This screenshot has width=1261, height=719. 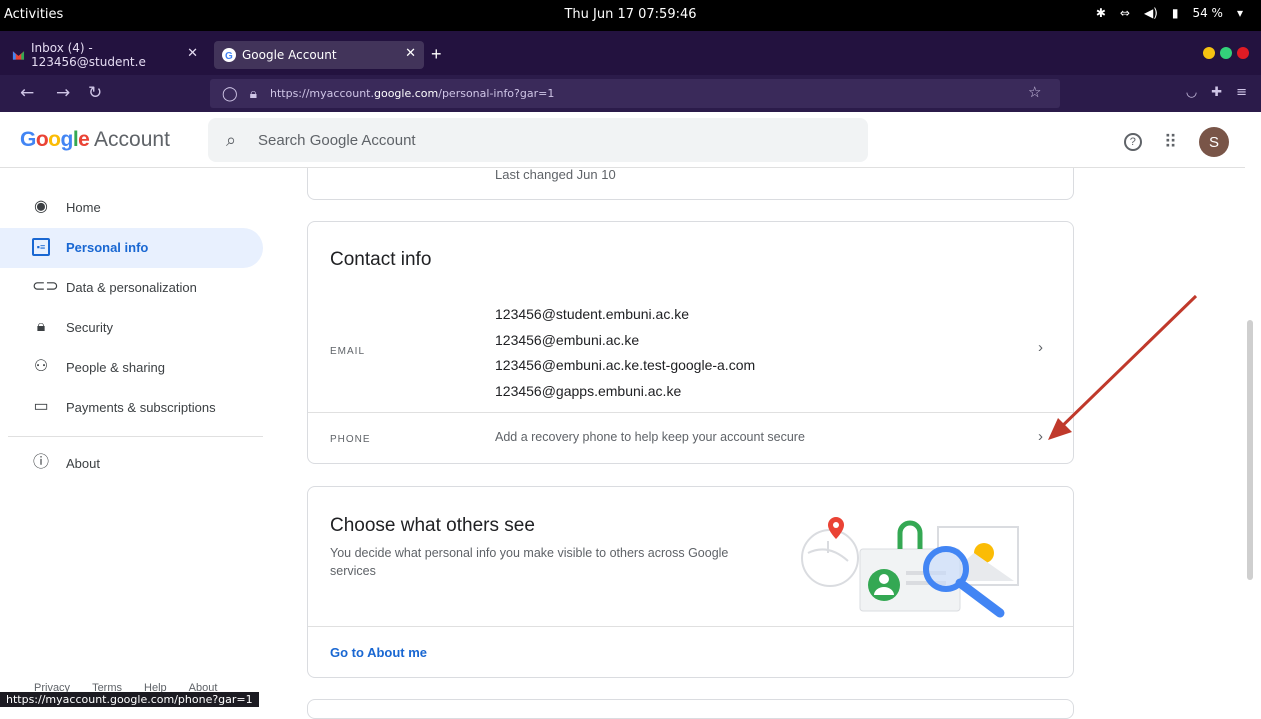 I want to click on extension-icon: ✚, so click(x=1216, y=92).